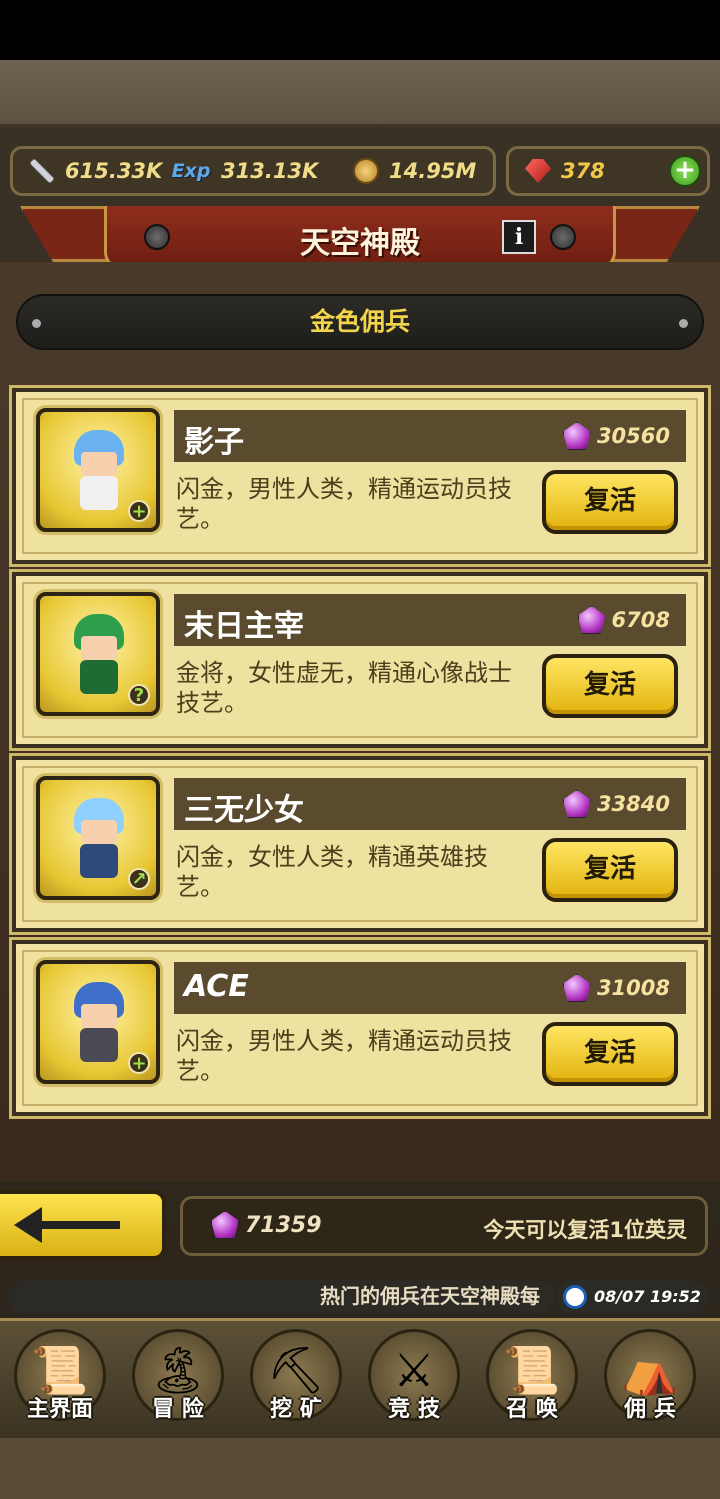  I want to click on ruby-icon, so click(538, 171).